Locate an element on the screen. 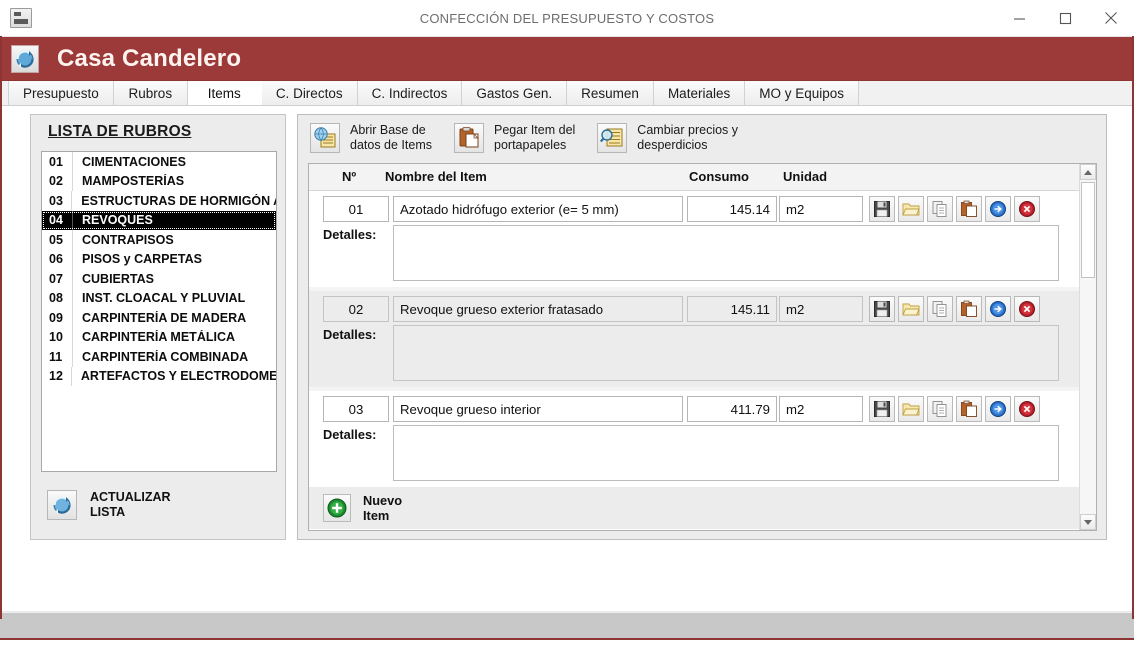 Image resolution: width=1134 pixels, height=649 pixels. scroll-thumb is located at coordinates (1088, 230).